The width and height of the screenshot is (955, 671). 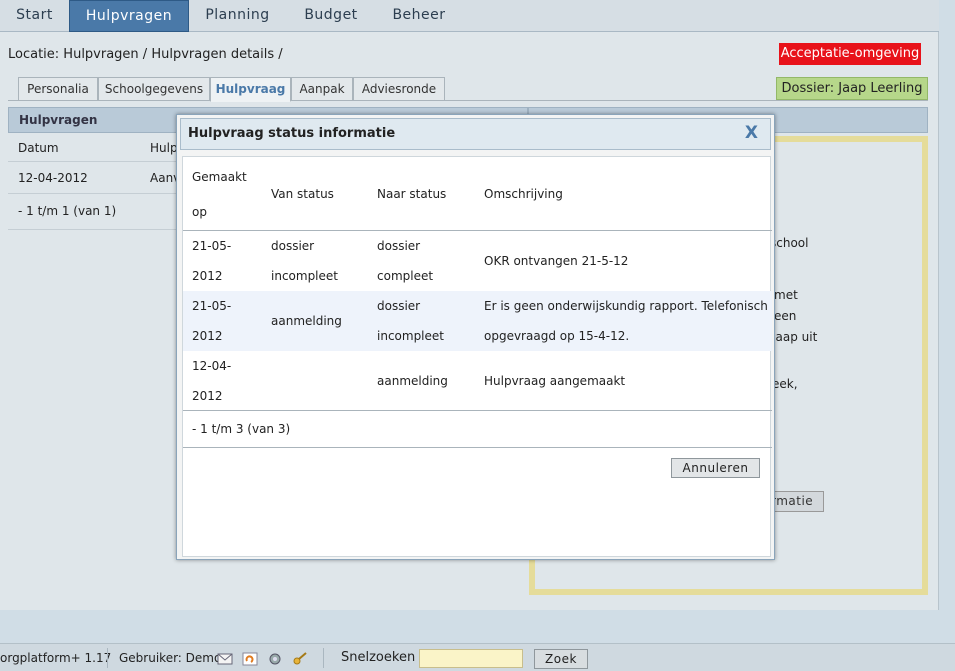 What do you see at coordinates (477, 429) in the screenshot?
I see `status-table-footer: - 1 t/m 3 (van 3)` at bounding box center [477, 429].